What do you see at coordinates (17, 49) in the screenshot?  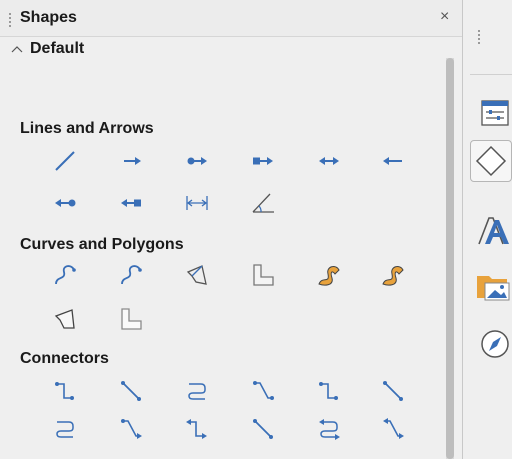 I see `chevron-up-icon` at bounding box center [17, 49].